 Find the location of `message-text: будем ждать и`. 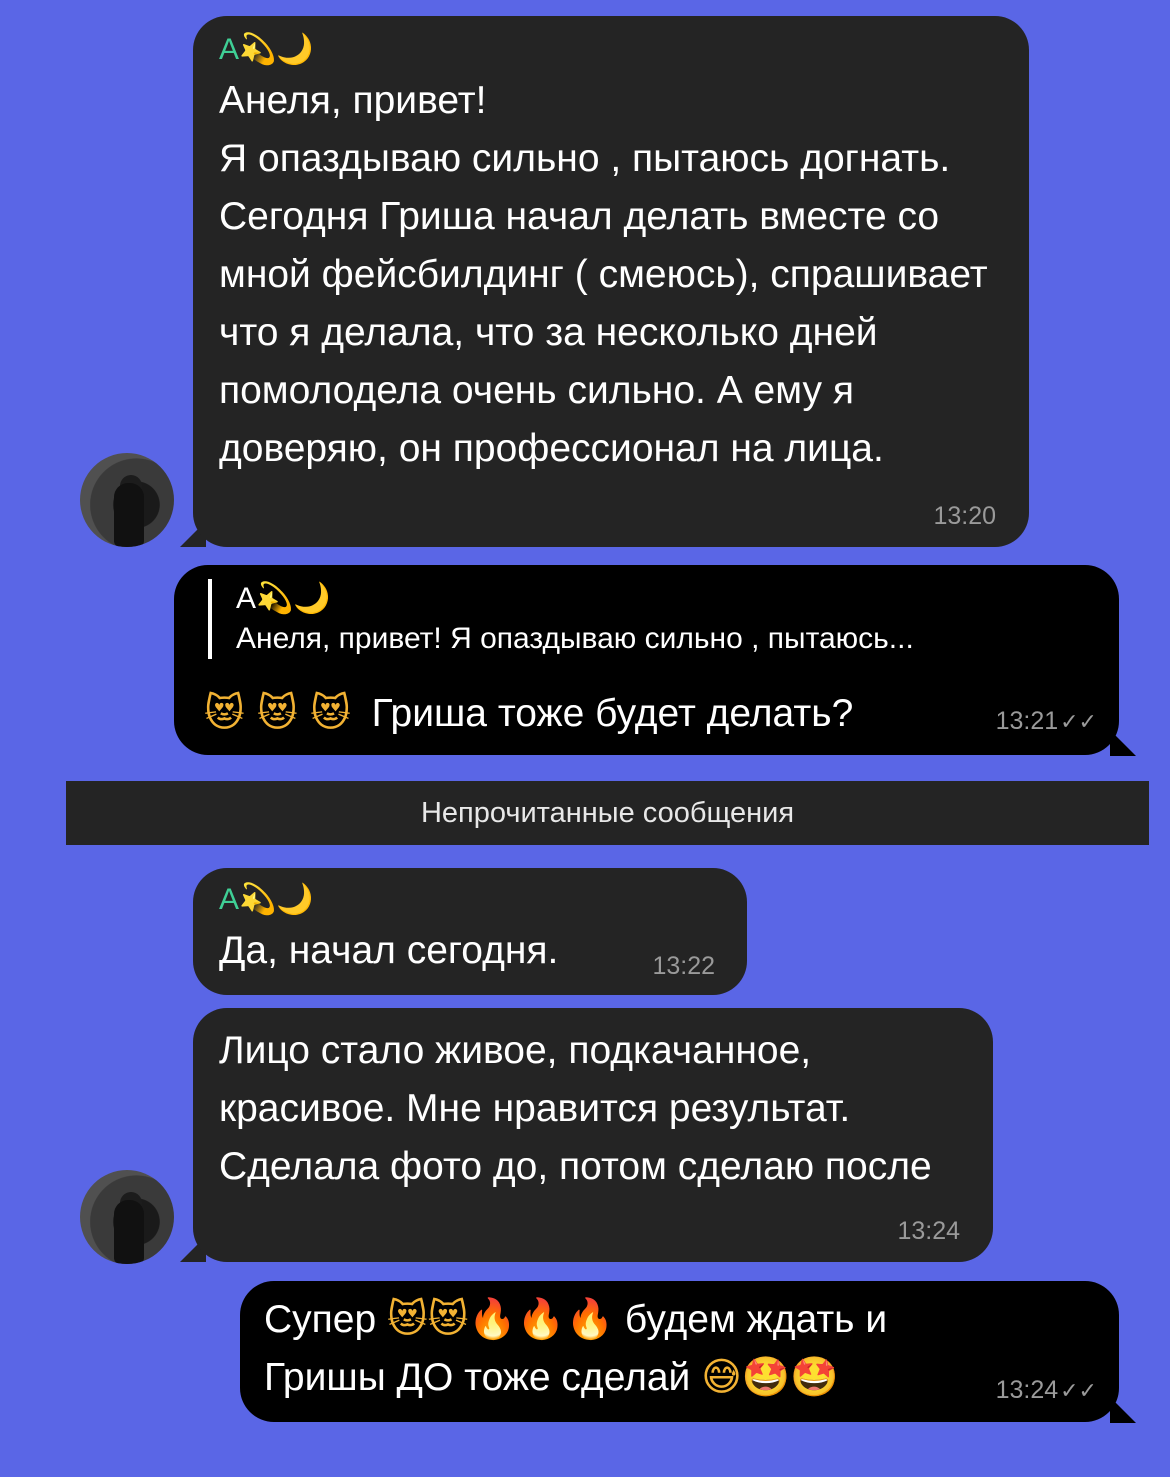

message-text: будем ждать и is located at coordinates (756, 1319).